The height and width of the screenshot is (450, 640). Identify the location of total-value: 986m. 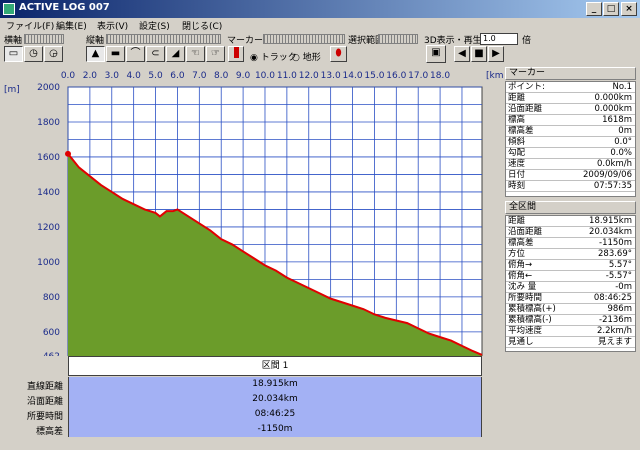
(619, 309).